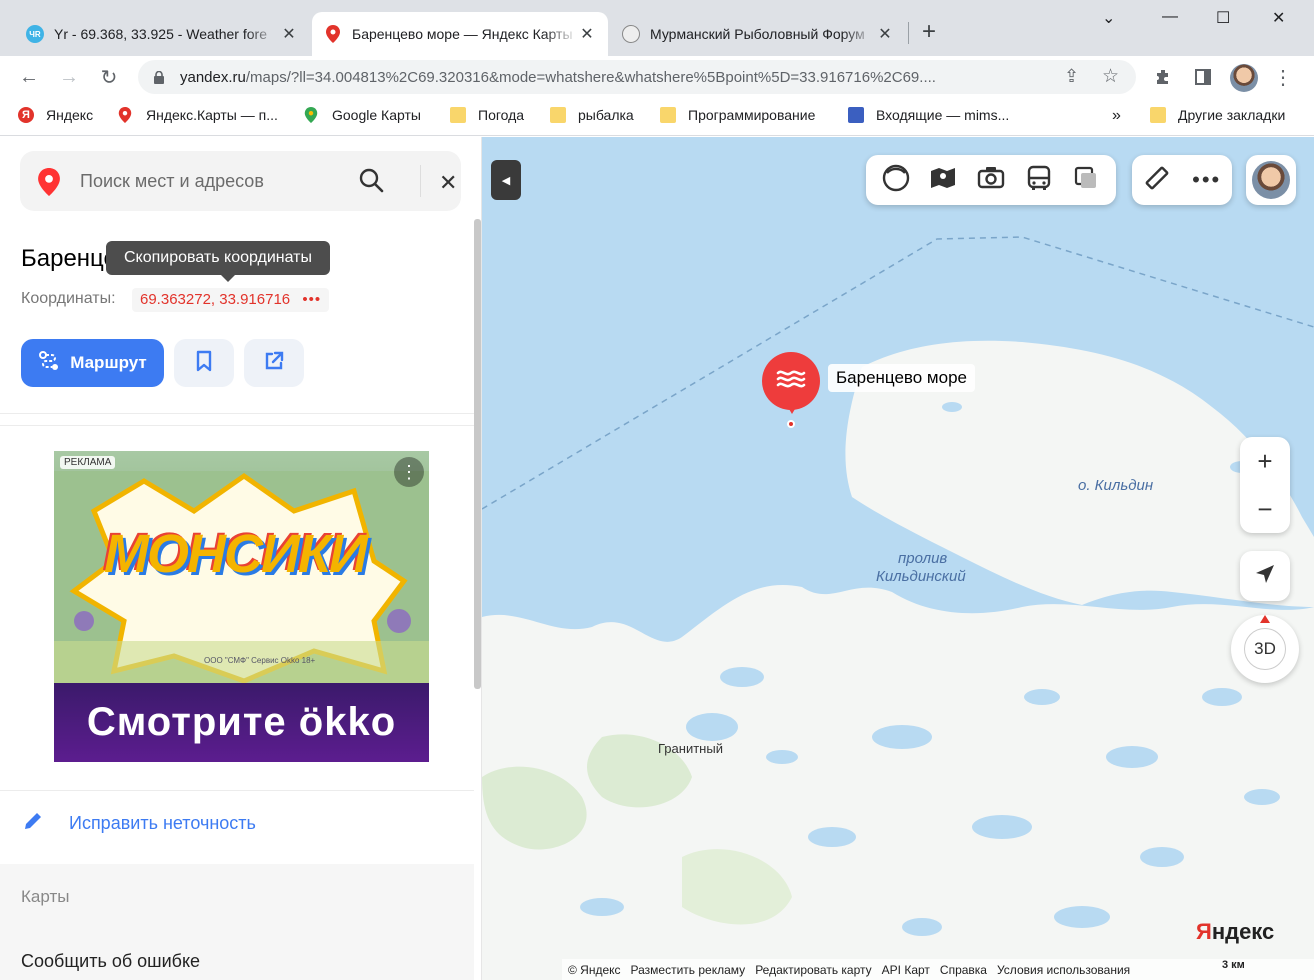  Describe the element at coordinates (1278, 18) in the screenshot. I see `close-window-icon: ✕` at that location.